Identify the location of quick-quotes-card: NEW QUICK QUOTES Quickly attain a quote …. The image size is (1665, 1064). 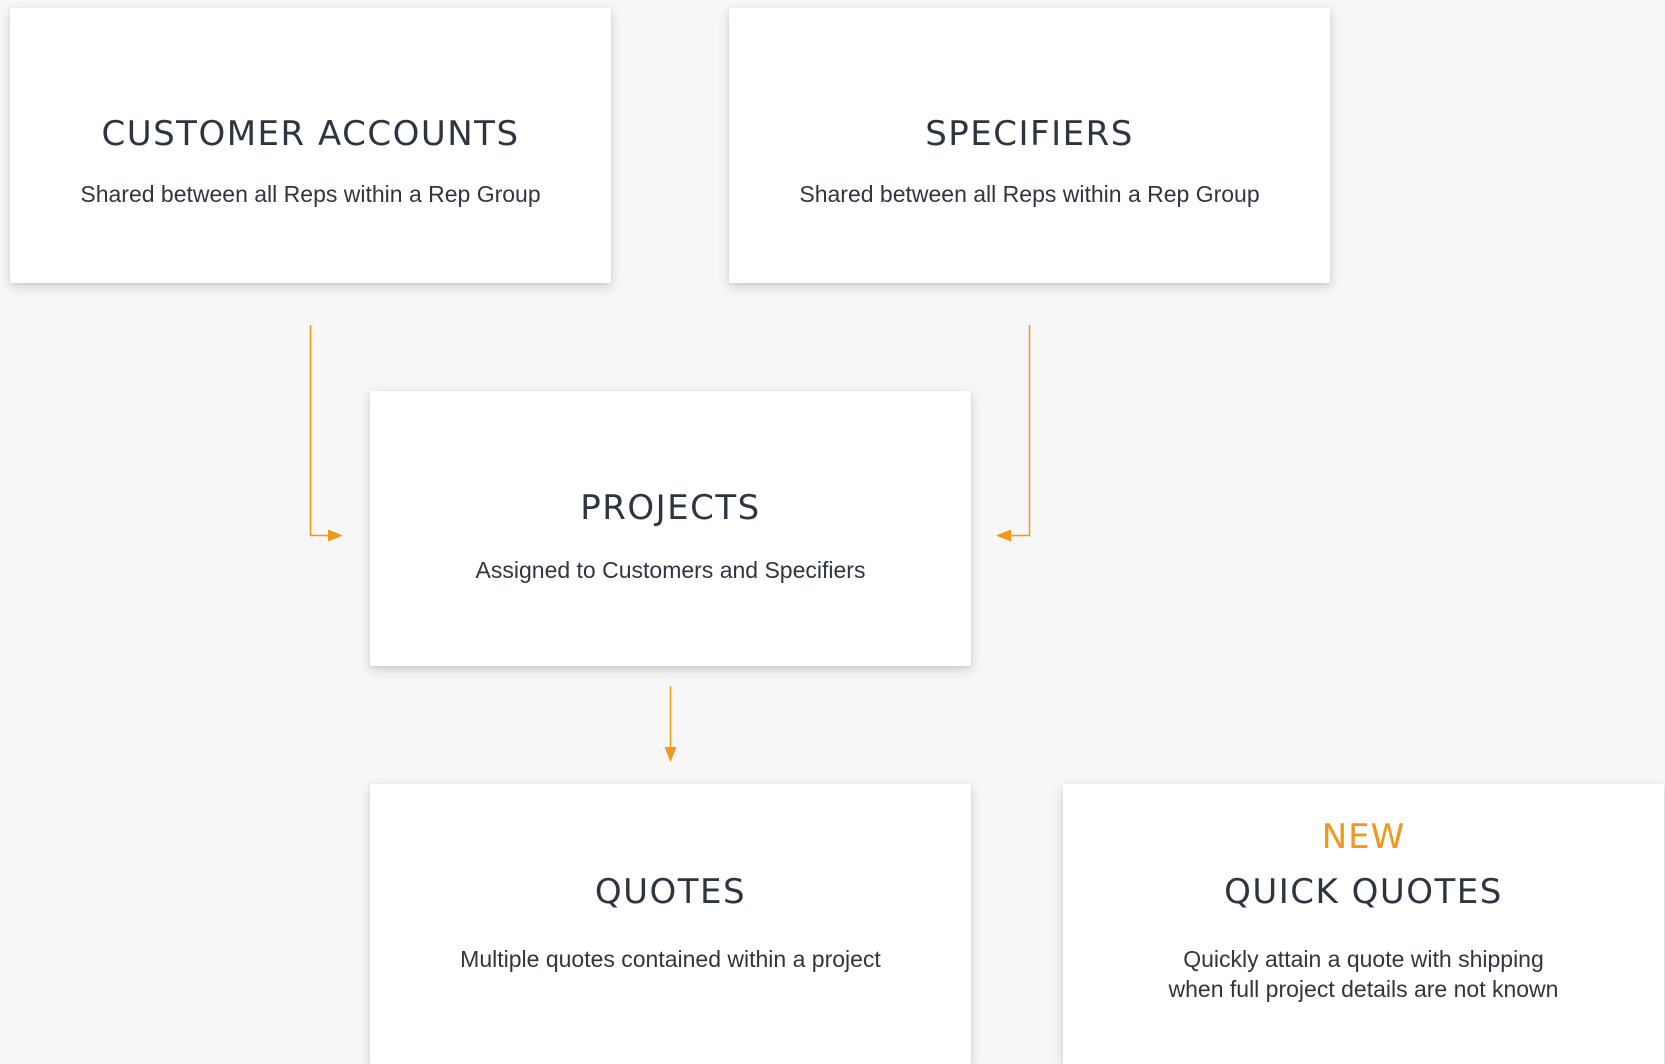
(1363, 924).